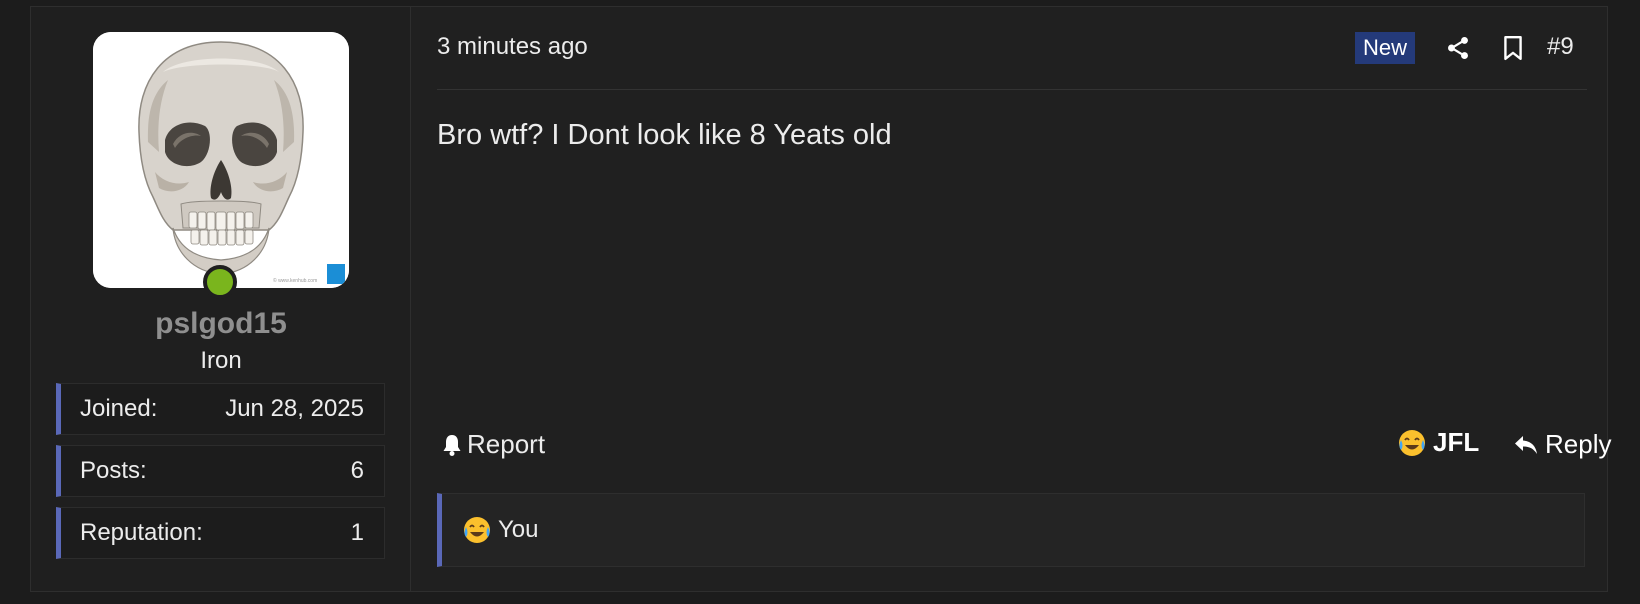  What do you see at coordinates (1526, 444) in the screenshot?
I see `reply-arrow-icon` at bounding box center [1526, 444].